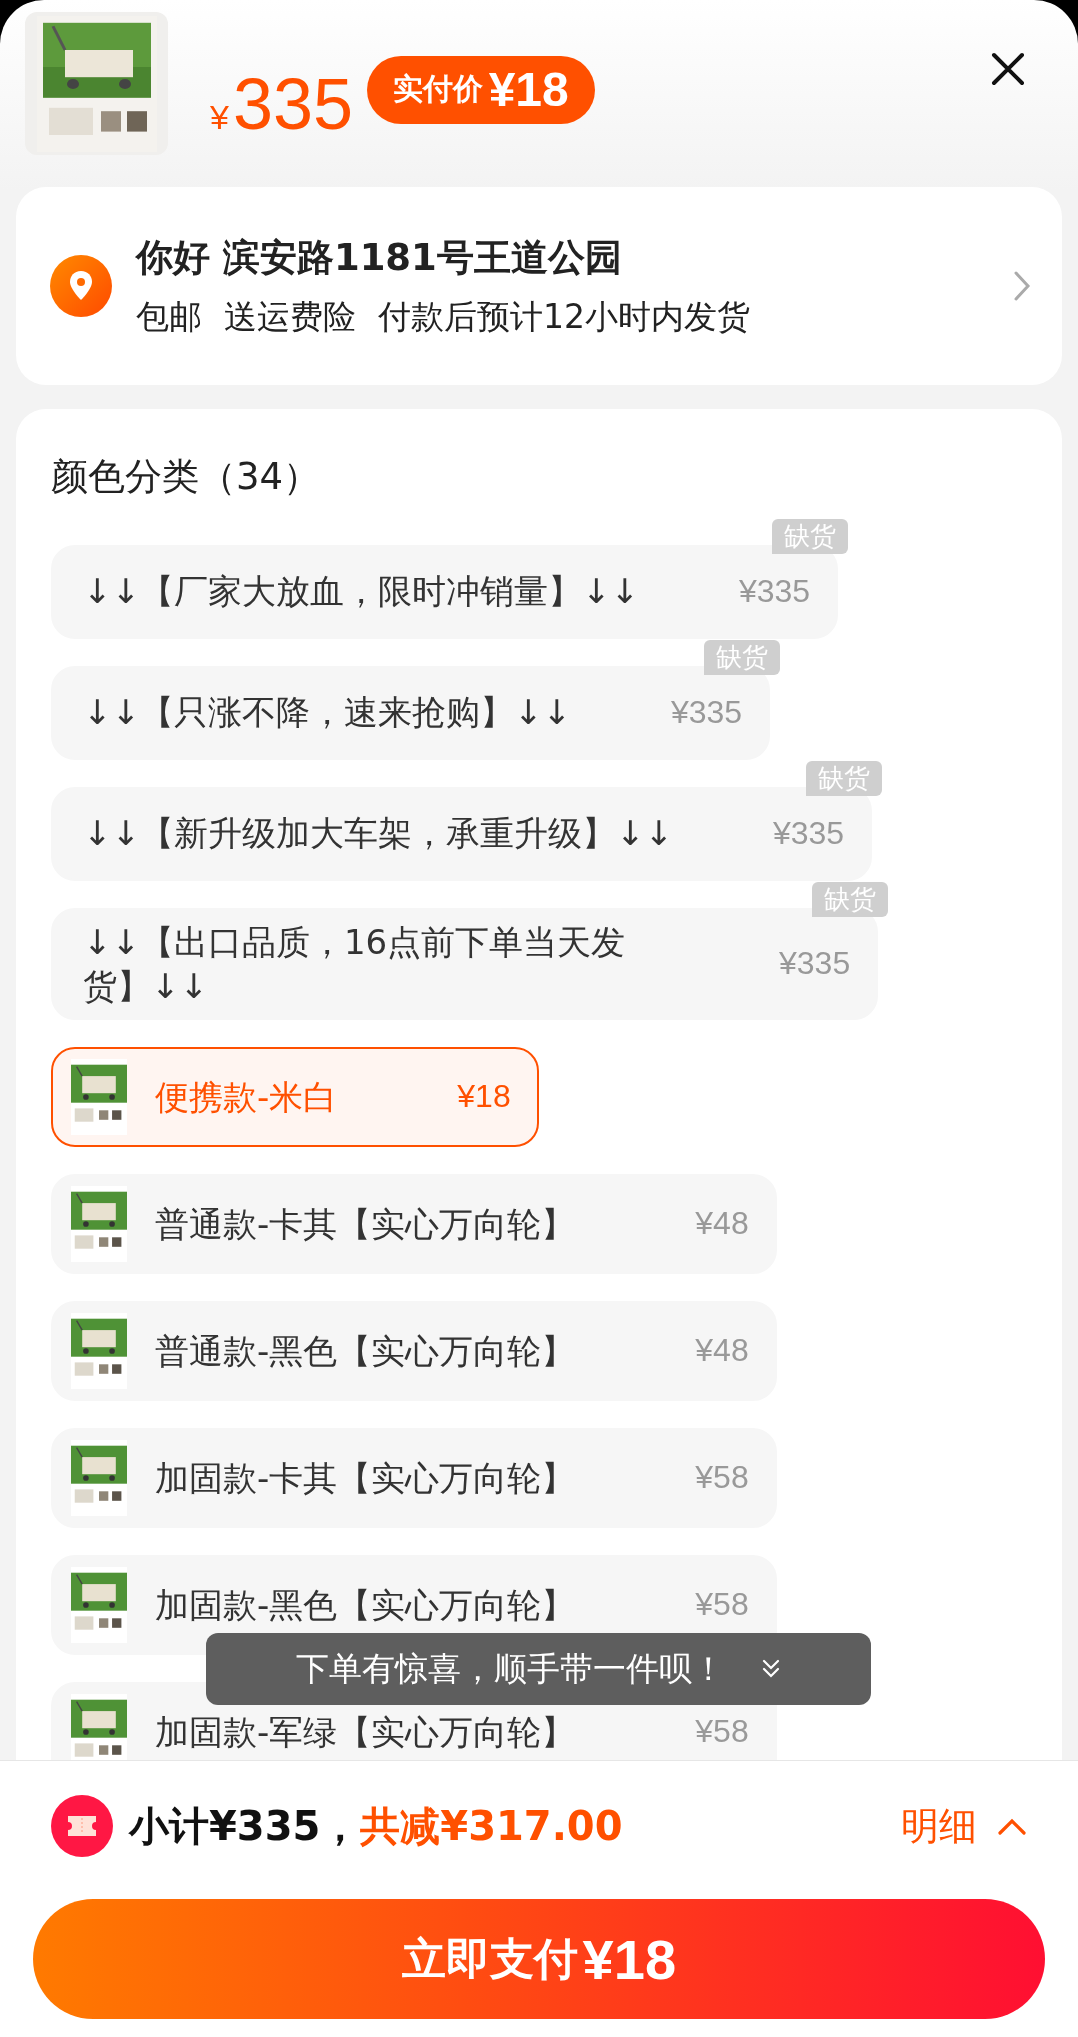 The width and height of the screenshot is (1078, 2037). What do you see at coordinates (539, 1959) in the screenshot?
I see `pay-button: 立即支付¥18` at bounding box center [539, 1959].